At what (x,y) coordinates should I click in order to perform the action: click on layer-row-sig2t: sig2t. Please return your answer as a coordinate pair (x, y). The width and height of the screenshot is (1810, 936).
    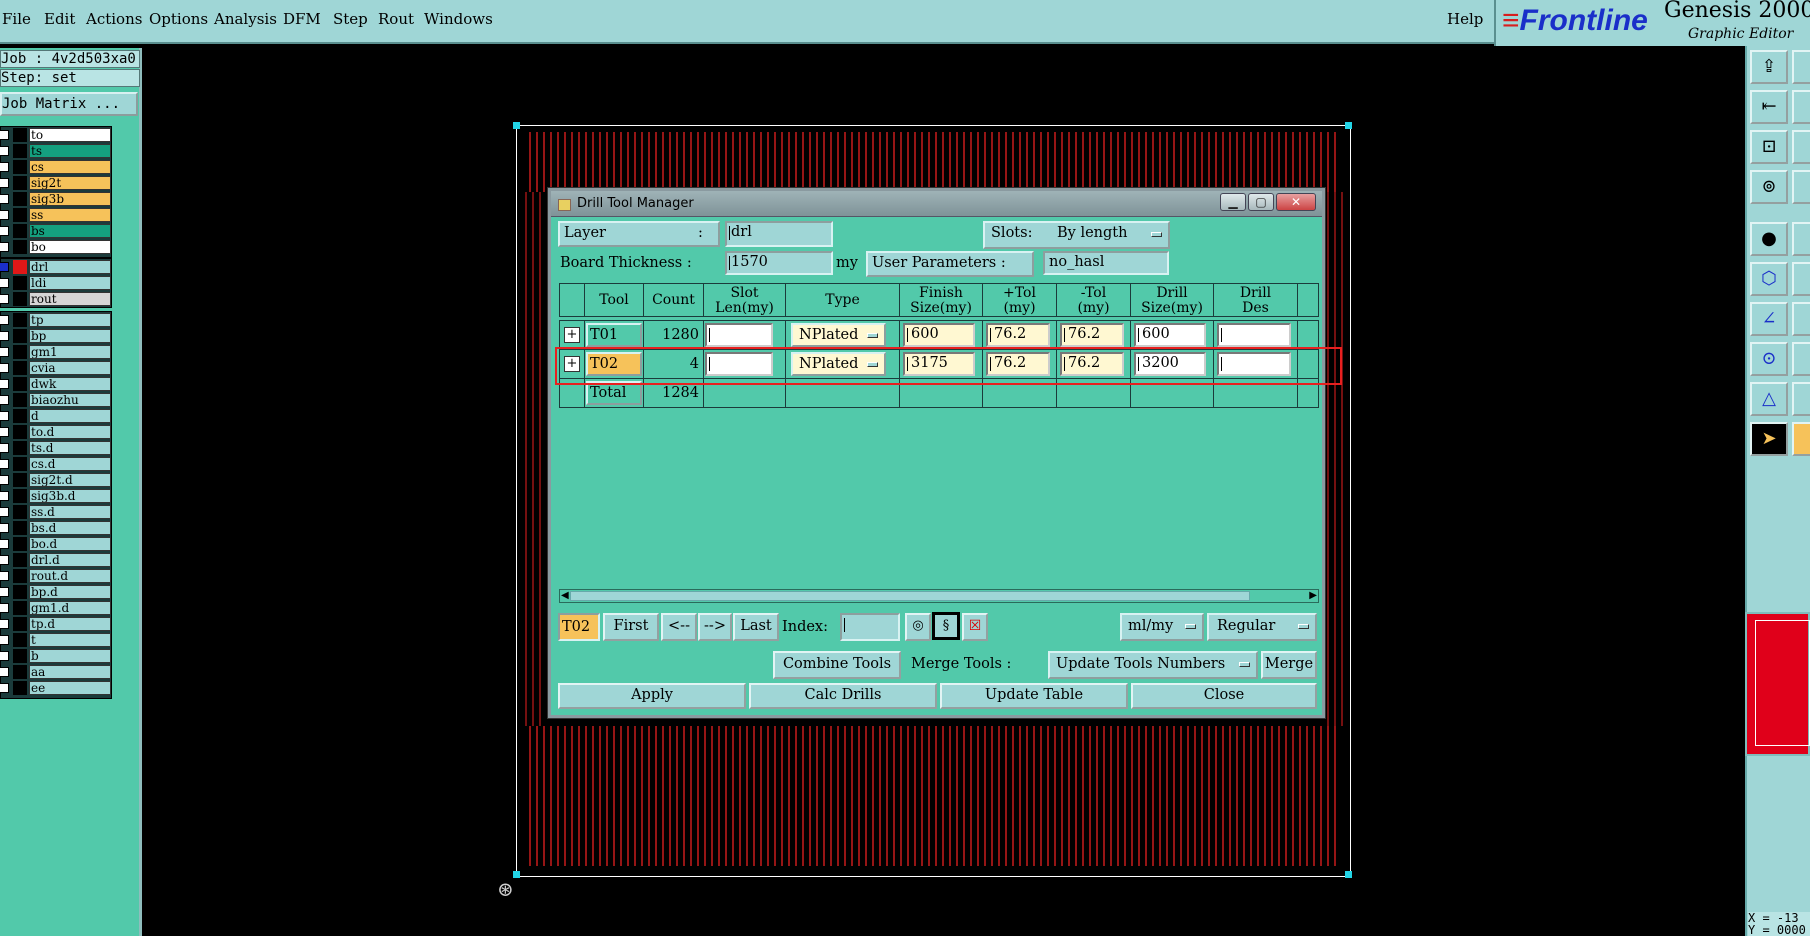
    Looking at the image, I should click on (55, 183).